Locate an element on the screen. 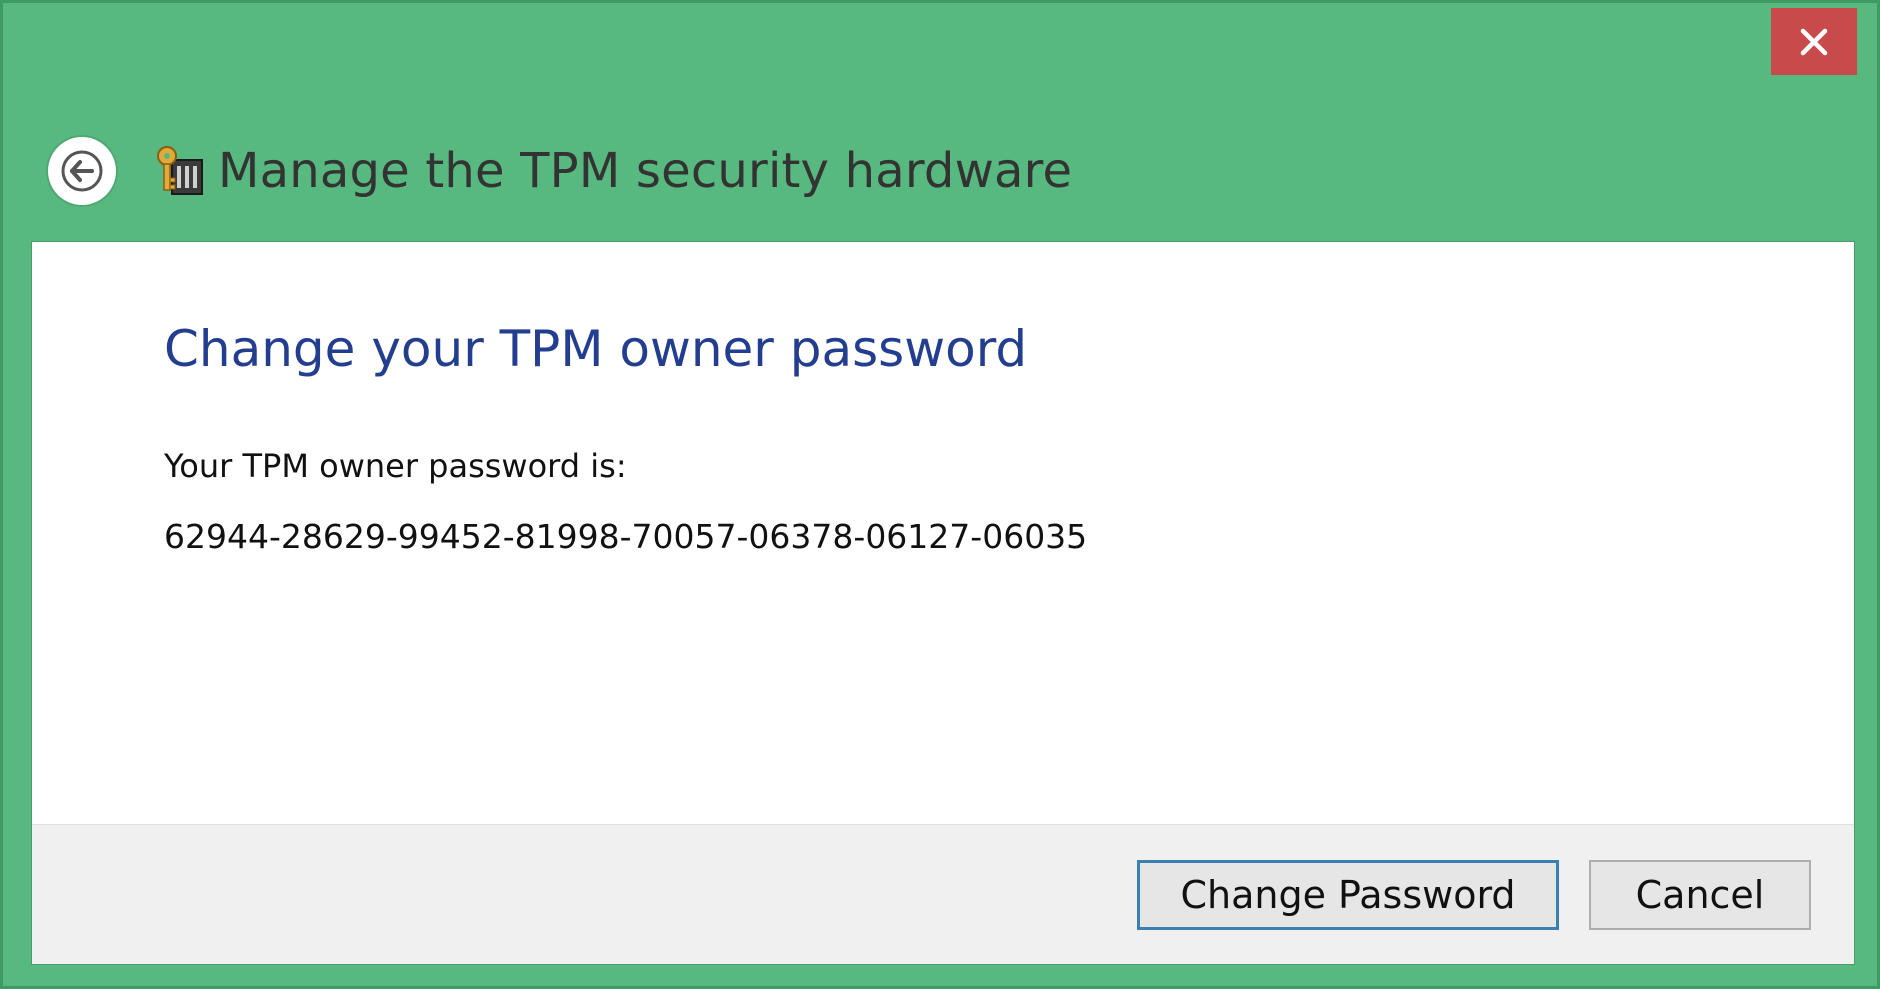 This screenshot has width=1880, height=989. close-button is located at coordinates (1814, 41).